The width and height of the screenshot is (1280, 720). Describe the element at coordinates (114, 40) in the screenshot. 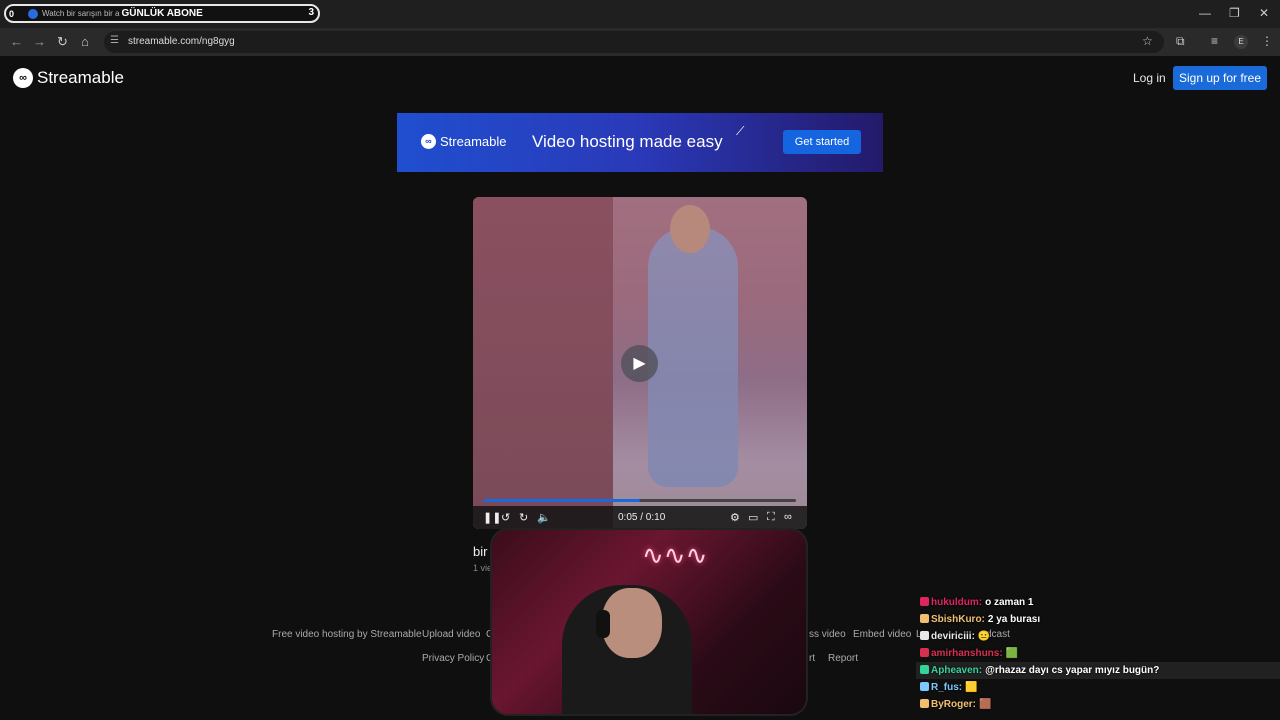

I see `site-info-icon: ☰` at that location.